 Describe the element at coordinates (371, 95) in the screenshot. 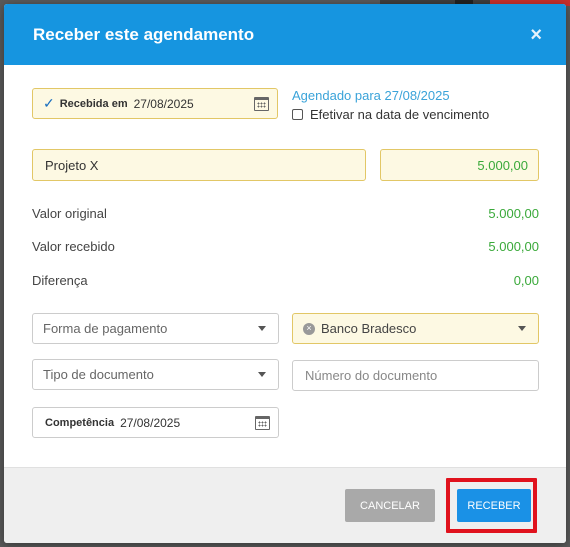

I see `scheduled-date-text: Agendado para 27/08/2025` at that location.